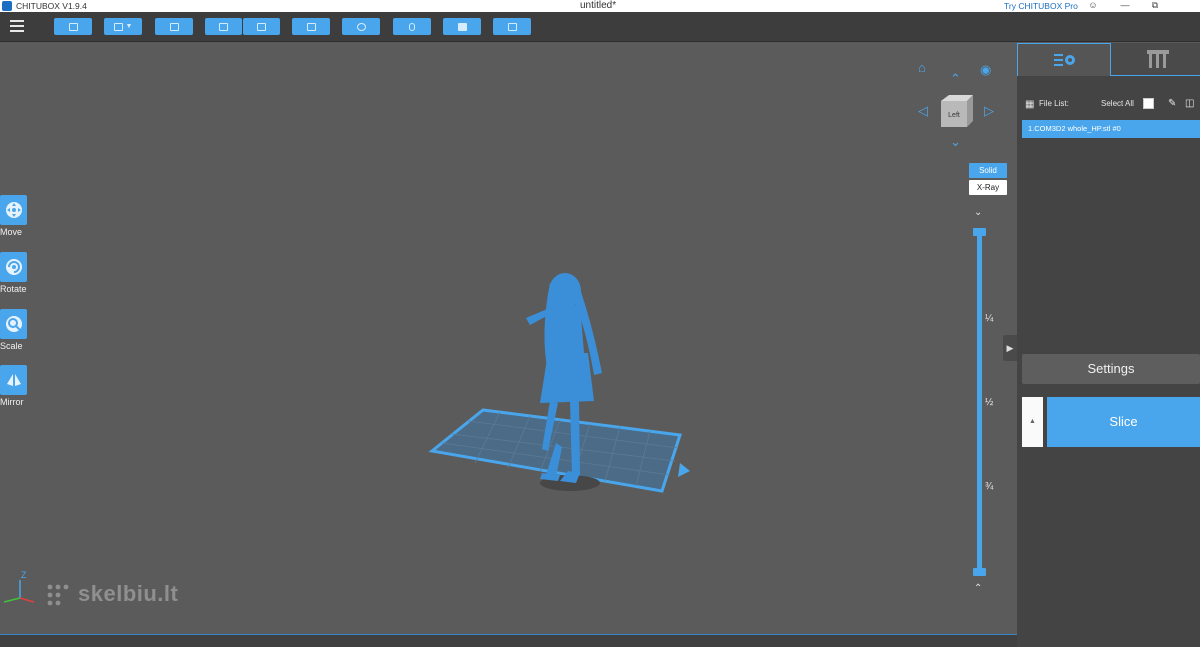 The image size is (1200, 647). I want to click on slider-down-chevron-icon: ⌄, so click(978, 212).